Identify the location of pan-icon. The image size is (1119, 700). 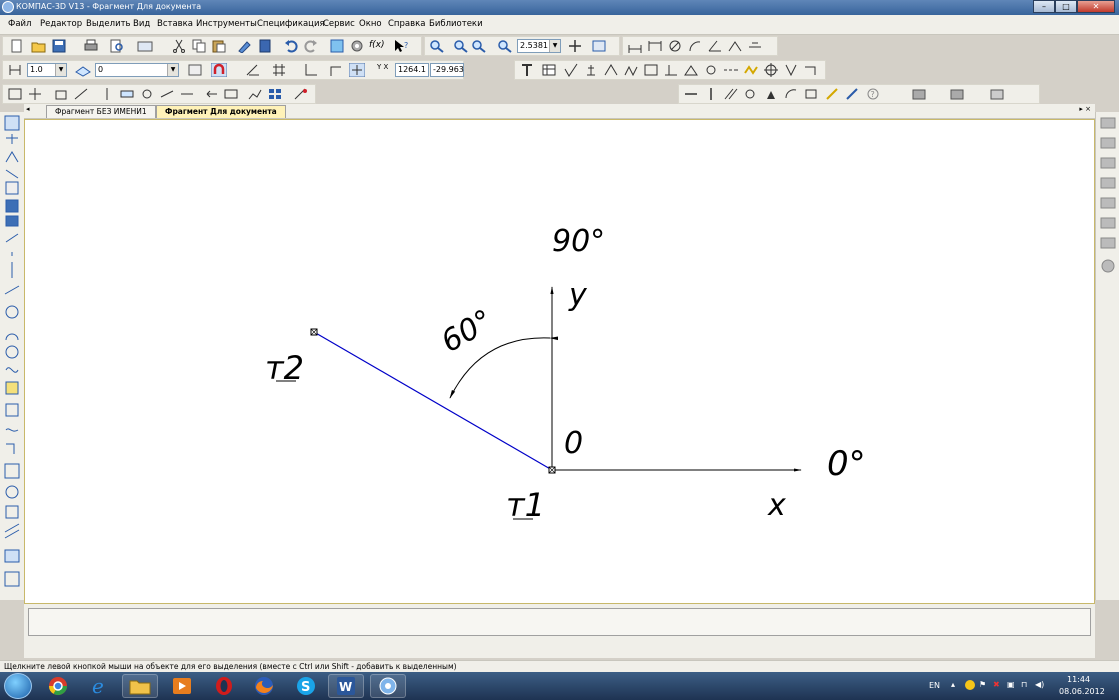
(575, 46).